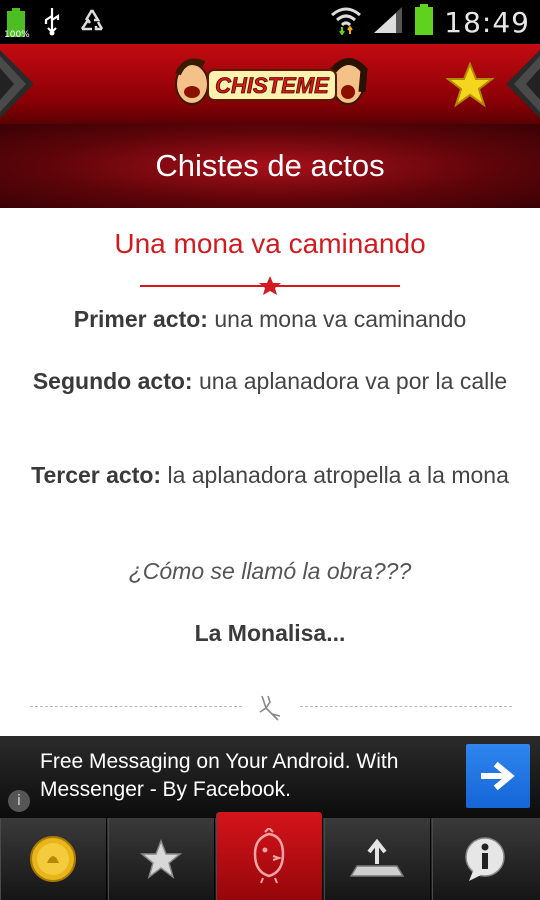 The height and width of the screenshot is (900, 540). I want to click on nav-left-icon, so click(17, 84).